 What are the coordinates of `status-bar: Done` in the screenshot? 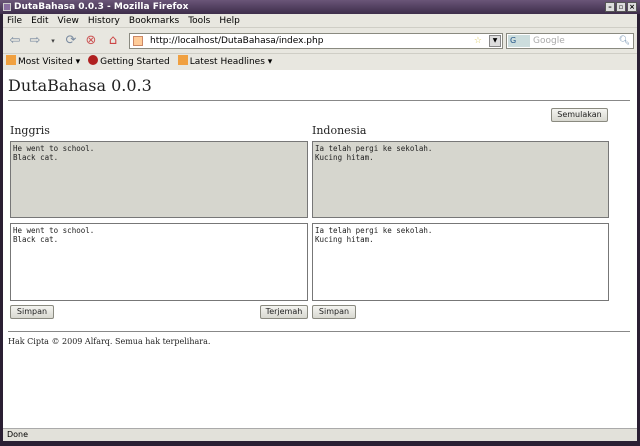 It's located at (320, 434).